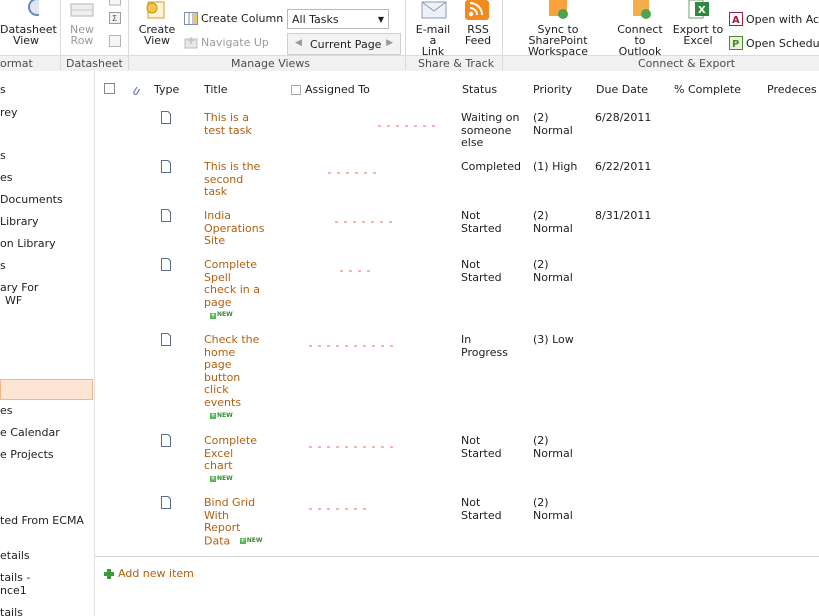 The height and width of the screenshot is (616, 819). I want to click on nav-item: WF, so click(13, 300).